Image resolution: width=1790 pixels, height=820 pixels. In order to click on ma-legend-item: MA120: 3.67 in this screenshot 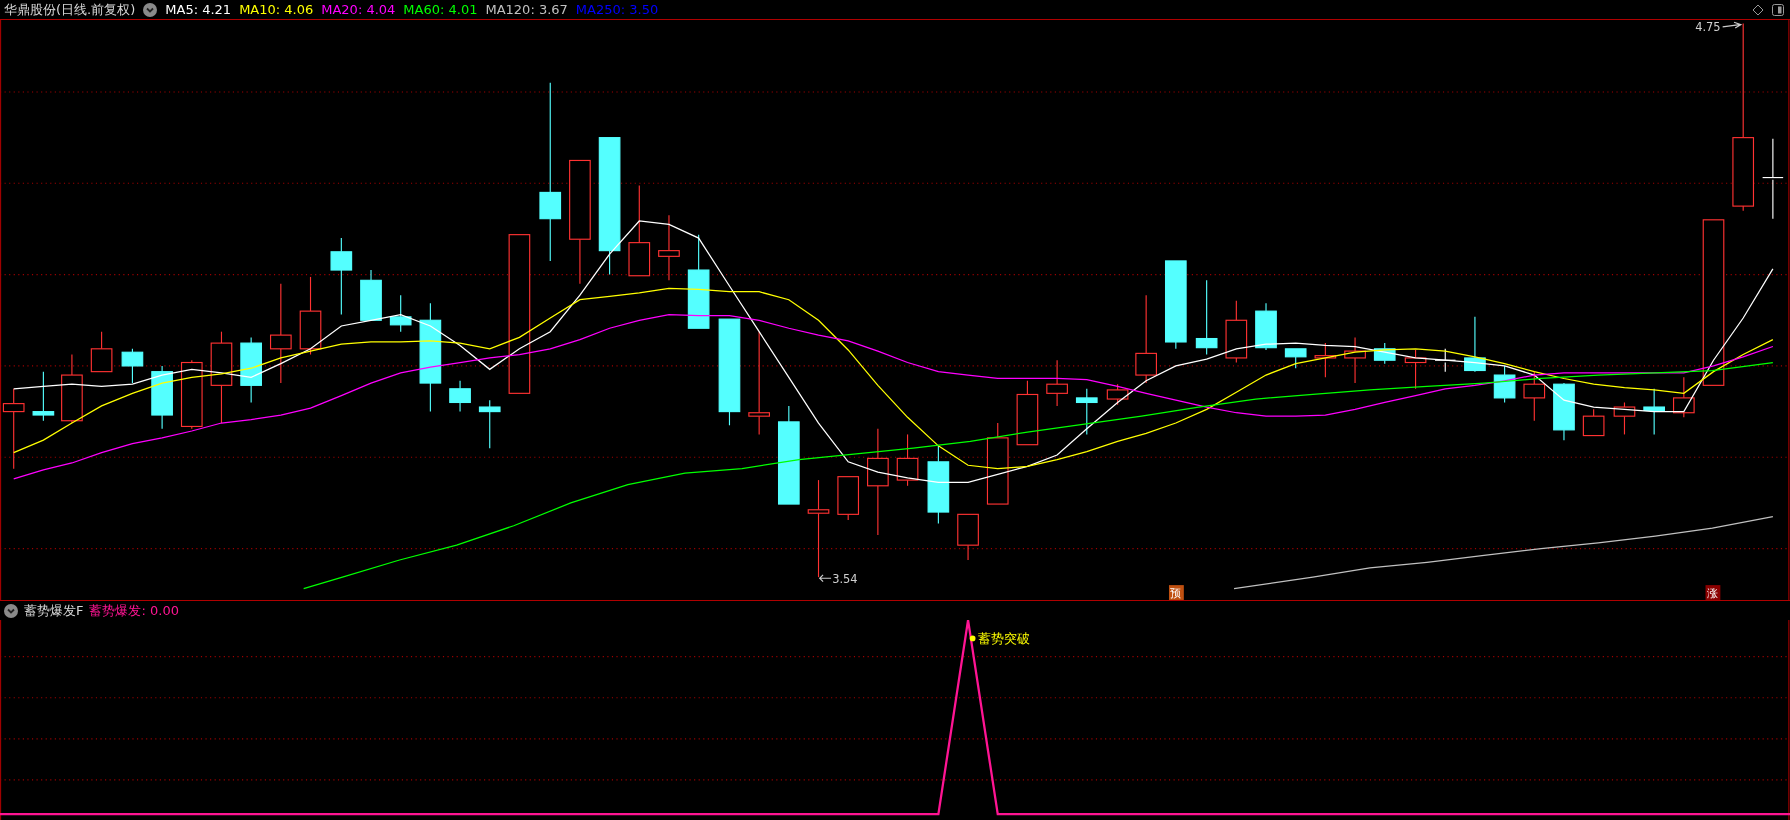, I will do `click(526, 9)`.